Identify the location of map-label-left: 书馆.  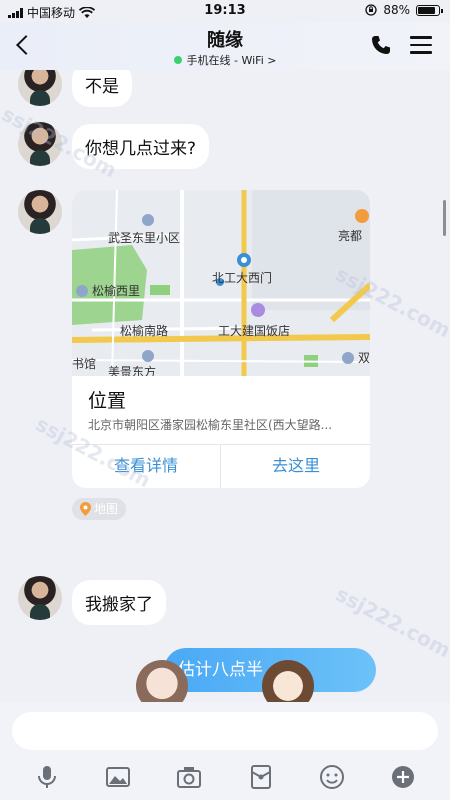
(84, 363).